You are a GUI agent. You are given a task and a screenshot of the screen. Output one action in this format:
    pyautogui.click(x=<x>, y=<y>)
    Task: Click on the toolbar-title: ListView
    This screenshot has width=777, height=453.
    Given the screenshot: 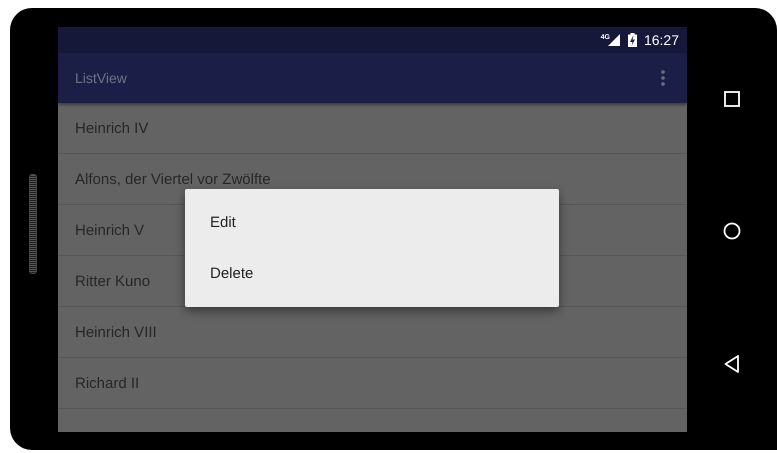 What is the action you would take?
    pyautogui.click(x=101, y=78)
    